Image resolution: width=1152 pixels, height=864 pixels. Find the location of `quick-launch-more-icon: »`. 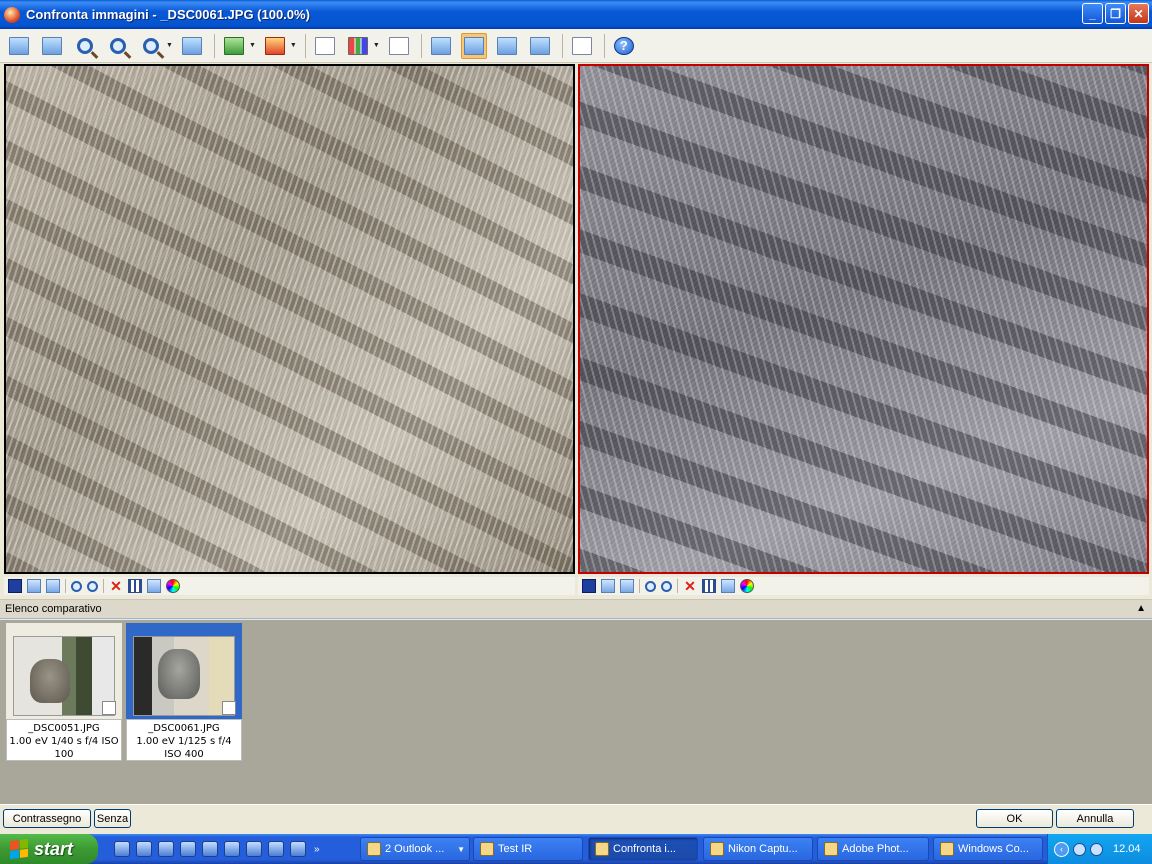

quick-launch-more-icon: » is located at coordinates (317, 849).